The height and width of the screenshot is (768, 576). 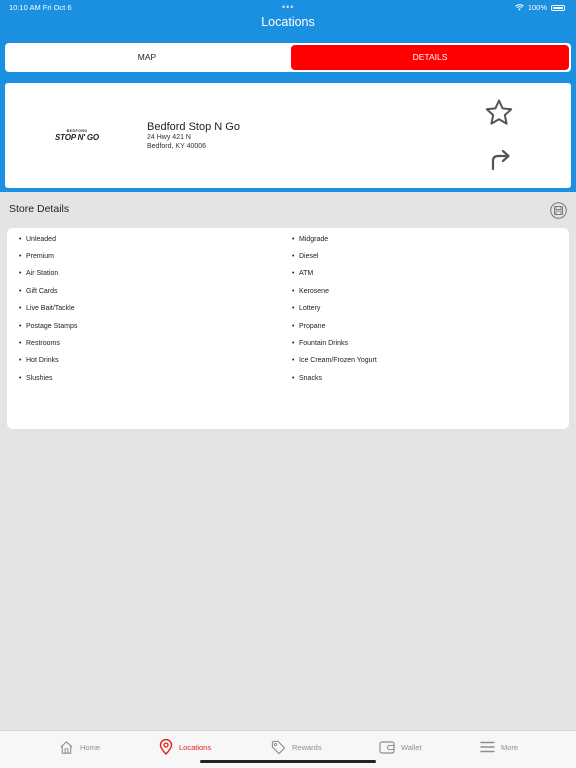 What do you see at coordinates (307, 747) in the screenshot?
I see `tab-rewards-label: Rewards` at bounding box center [307, 747].